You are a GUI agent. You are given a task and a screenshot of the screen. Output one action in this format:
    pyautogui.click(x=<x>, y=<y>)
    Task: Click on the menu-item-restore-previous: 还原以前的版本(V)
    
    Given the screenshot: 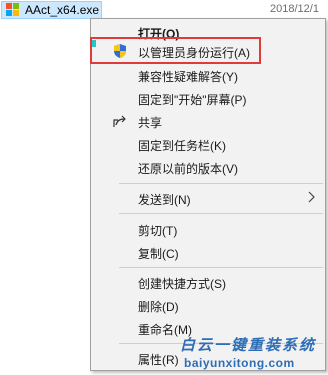 What is the action you would take?
    pyautogui.click(x=208, y=167)
    